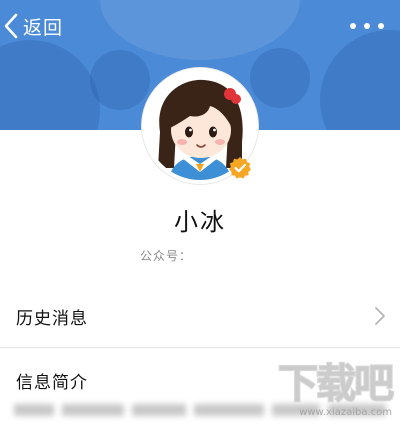 This screenshot has width=400, height=432. What do you see at coordinates (166, 256) in the screenshot?
I see `account-id-label: 公众号：` at bounding box center [166, 256].